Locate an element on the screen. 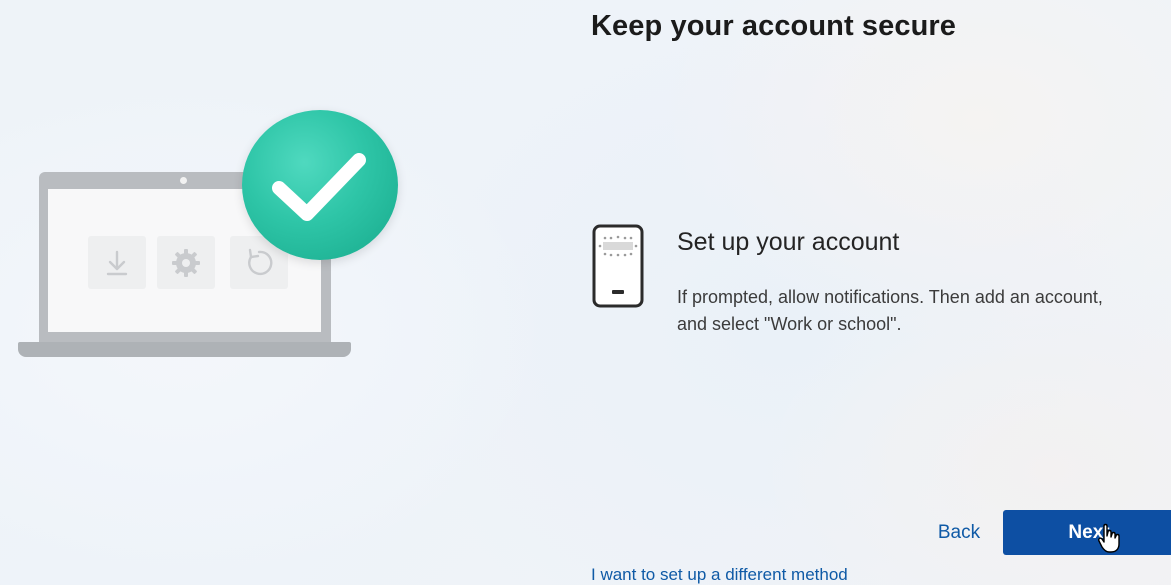 Image resolution: width=1171 pixels, height=585 pixels. phone-icon is located at coordinates (618, 266).